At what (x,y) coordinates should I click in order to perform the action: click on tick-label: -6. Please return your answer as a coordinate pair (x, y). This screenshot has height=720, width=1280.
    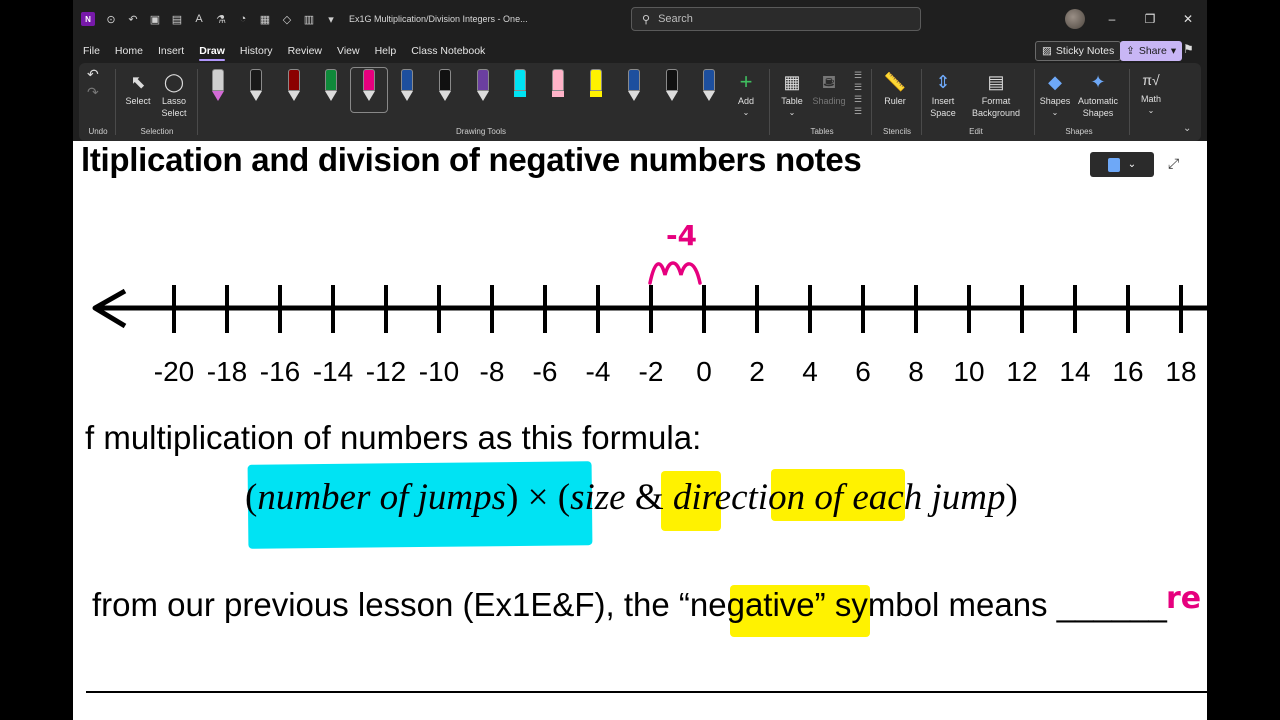
    Looking at the image, I should click on (545, 371).